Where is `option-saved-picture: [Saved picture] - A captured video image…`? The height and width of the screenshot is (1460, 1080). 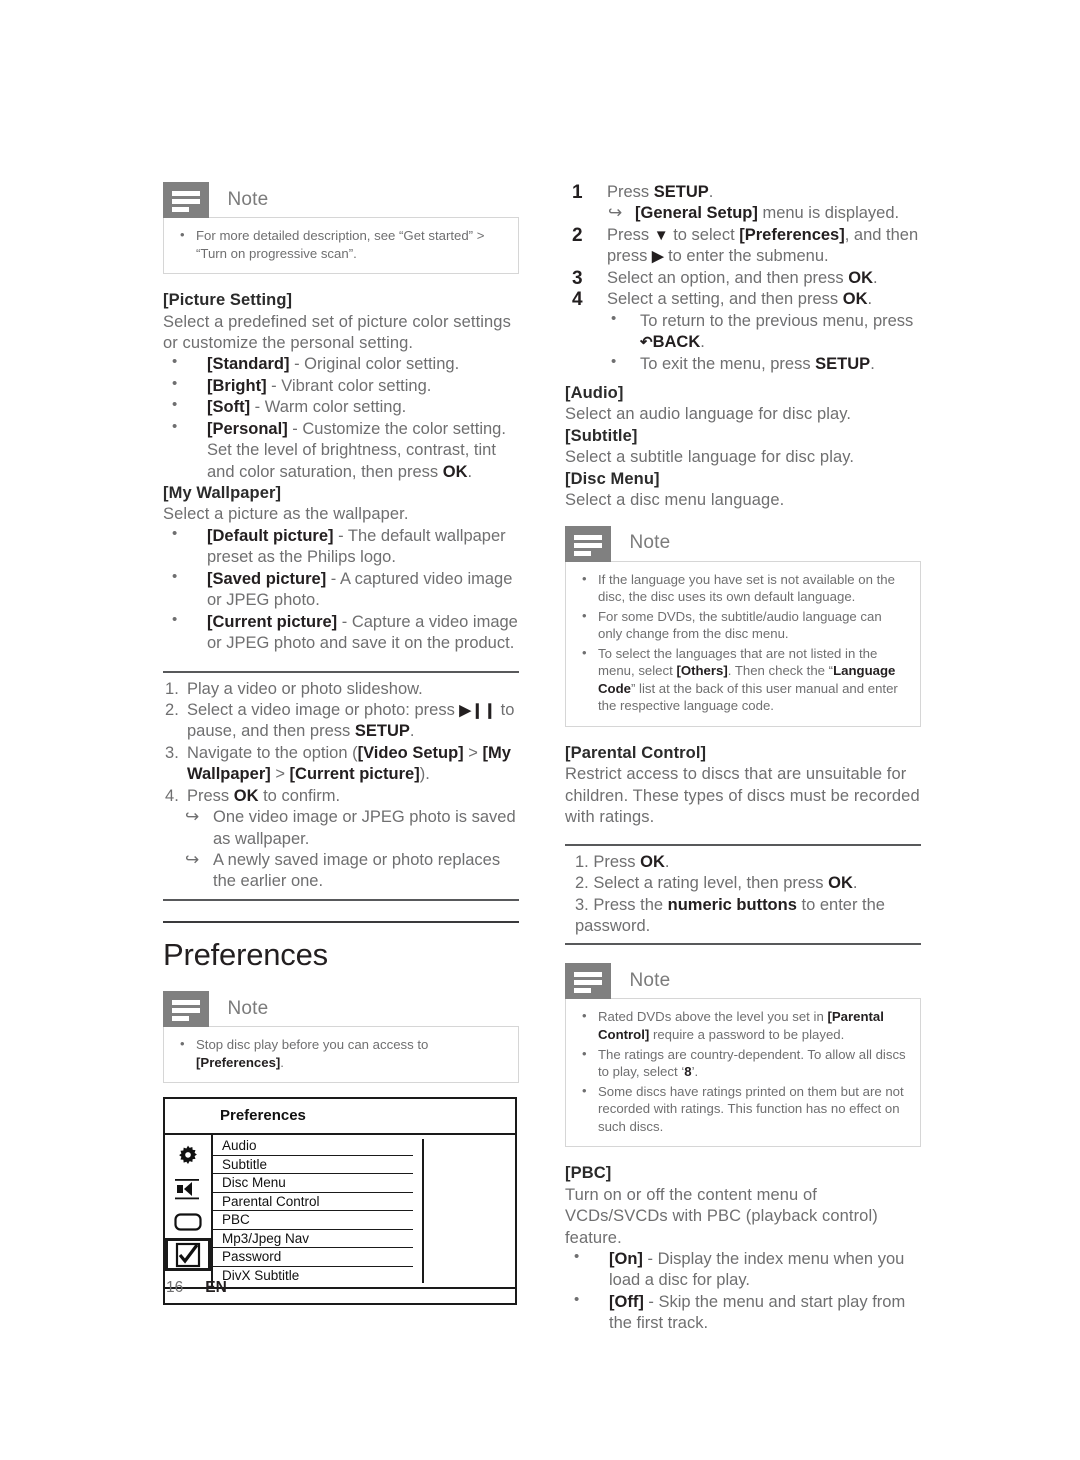
option-saved-picture: [Saved picture] - A captured video image… is located at coordinates (341, 589).